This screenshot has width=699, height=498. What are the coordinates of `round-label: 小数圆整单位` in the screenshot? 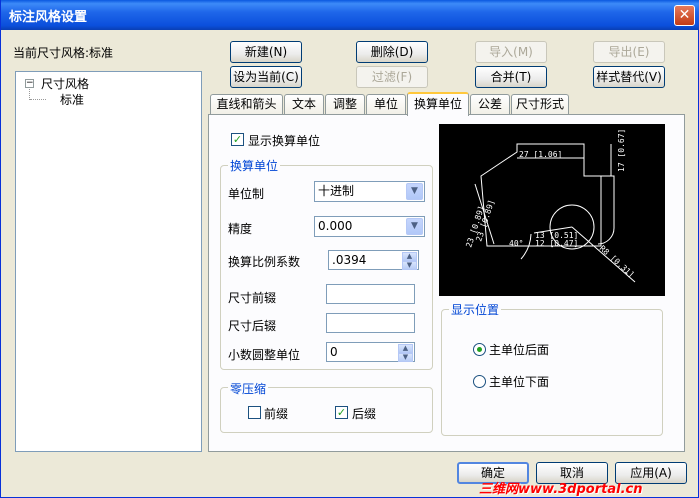 It's located at (264, 355).